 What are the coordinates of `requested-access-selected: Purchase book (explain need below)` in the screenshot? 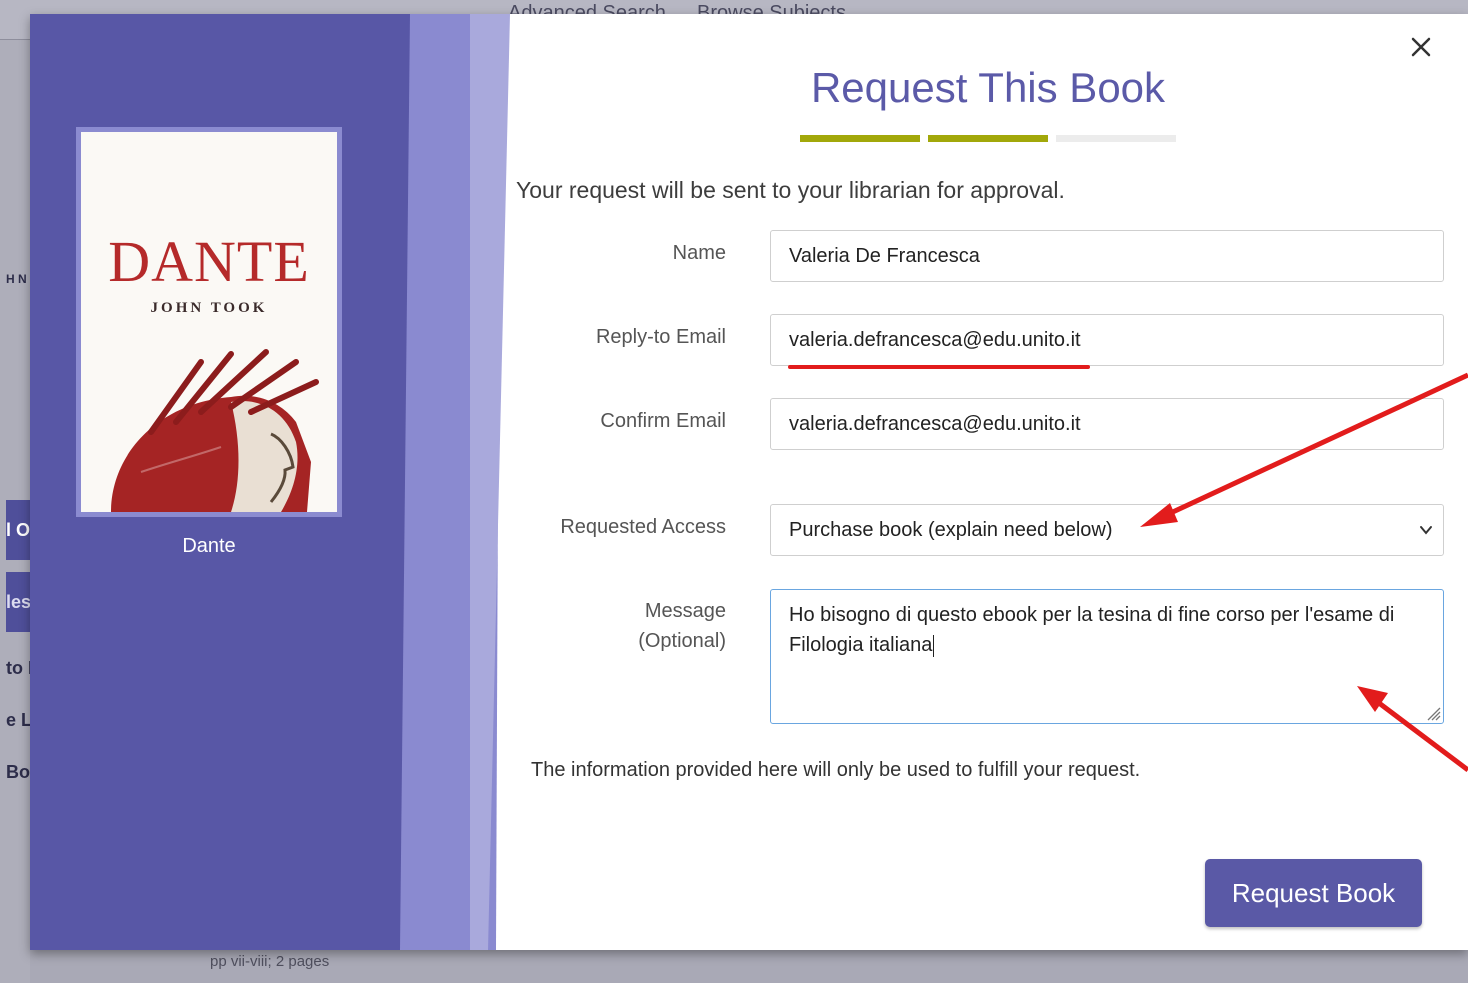 It's located at (951, 530).